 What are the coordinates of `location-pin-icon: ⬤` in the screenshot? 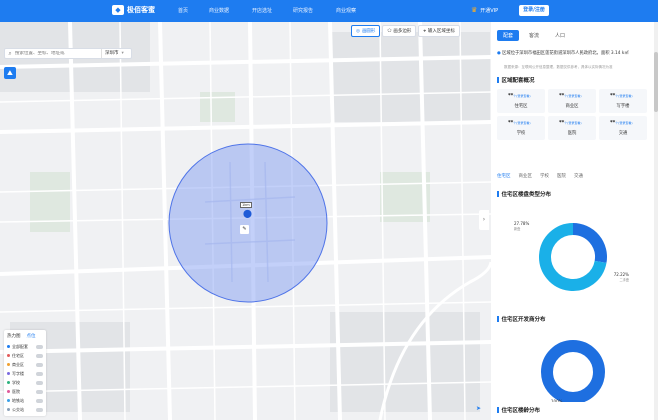 It's located at (247, 213).